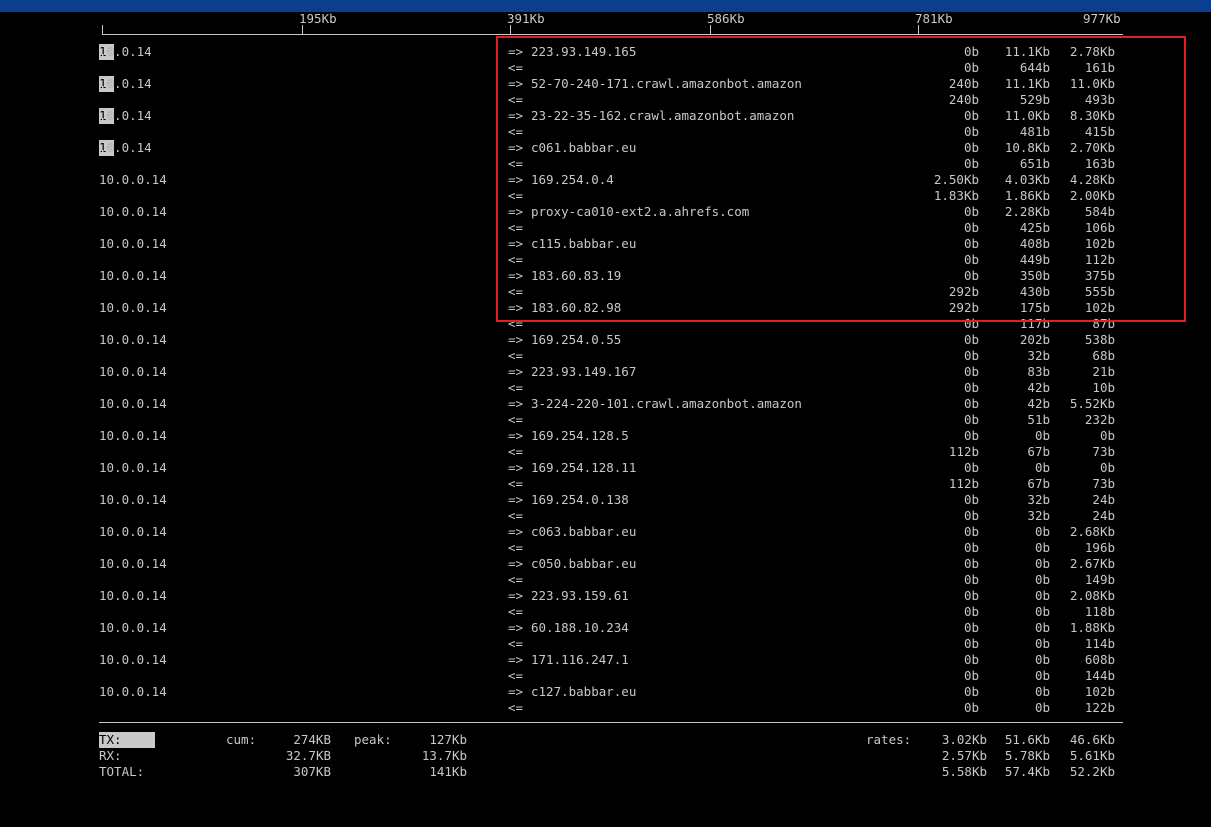  Describe the element at coordinates (612, 34) in the screenshot. I see `scale-line` at that location.